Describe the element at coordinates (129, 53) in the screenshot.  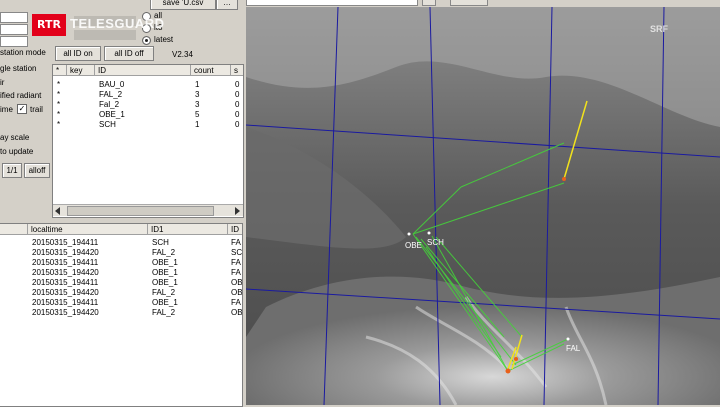
I see `all-id-off-button: all ID off` at that location.